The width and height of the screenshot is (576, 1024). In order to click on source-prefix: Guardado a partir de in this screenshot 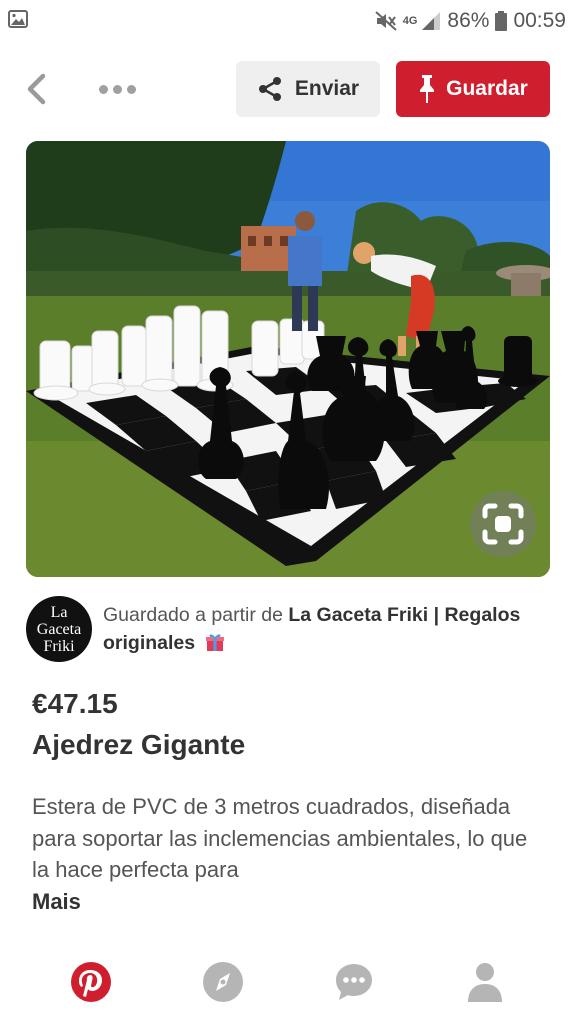, I will do `click(196, 615)`.